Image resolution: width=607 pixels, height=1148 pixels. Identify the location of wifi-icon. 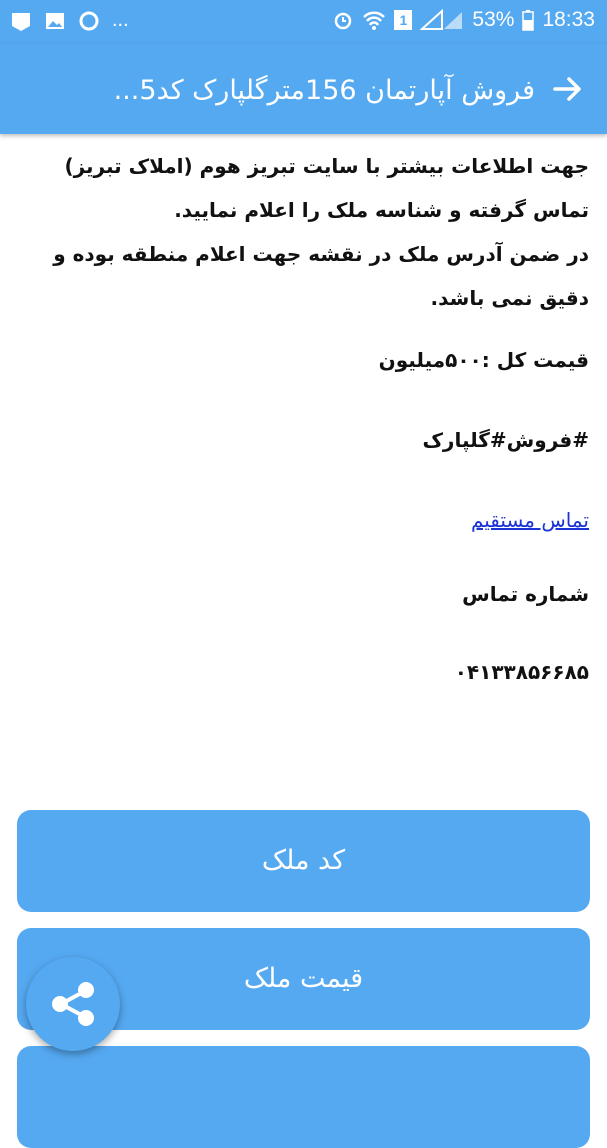
(374, 20).